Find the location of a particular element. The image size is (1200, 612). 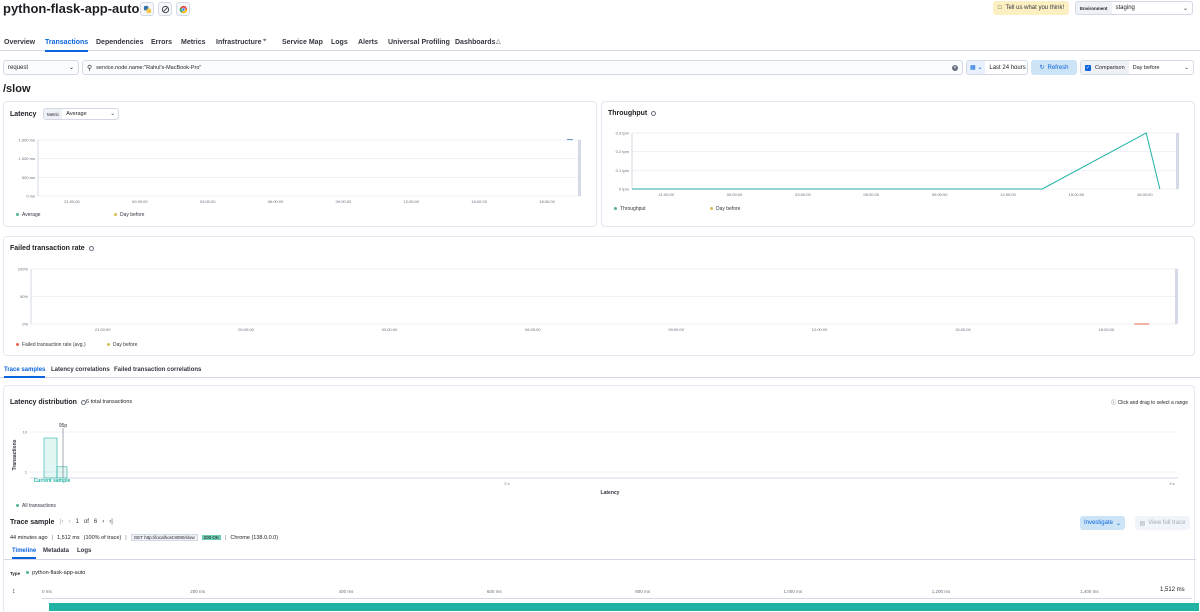

y-tick-label: 0.3 tpm is located at coordinates (623, 133).